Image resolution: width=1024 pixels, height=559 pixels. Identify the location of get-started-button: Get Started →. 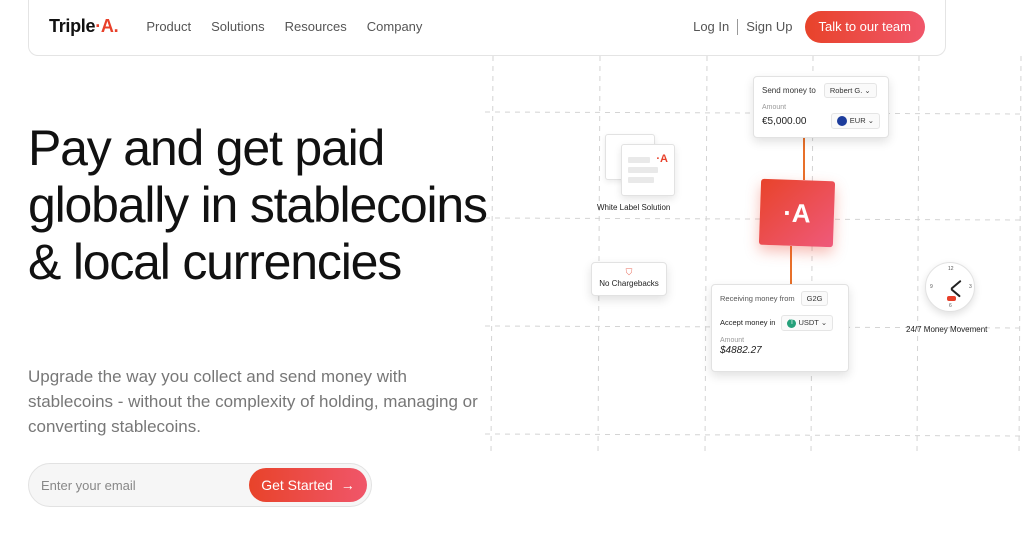
(308, 485).